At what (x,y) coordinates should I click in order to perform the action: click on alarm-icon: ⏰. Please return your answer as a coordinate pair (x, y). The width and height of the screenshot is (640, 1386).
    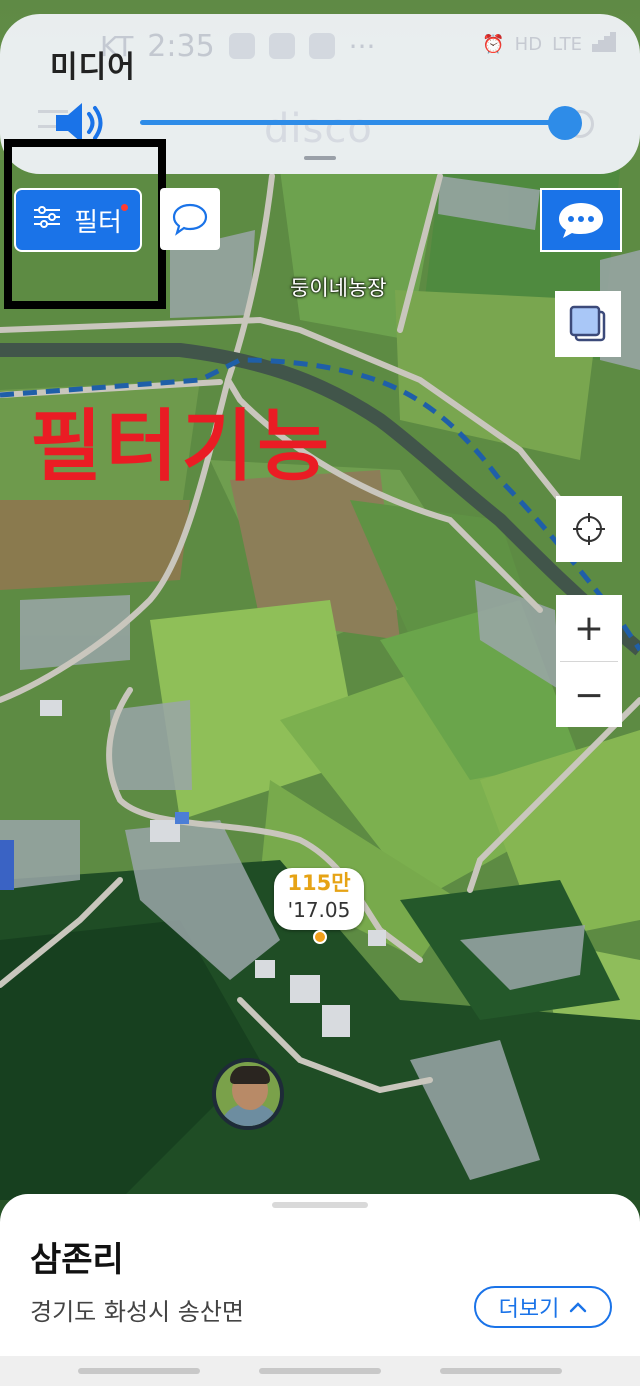
    Looking at the image, I should click on (493, 44).